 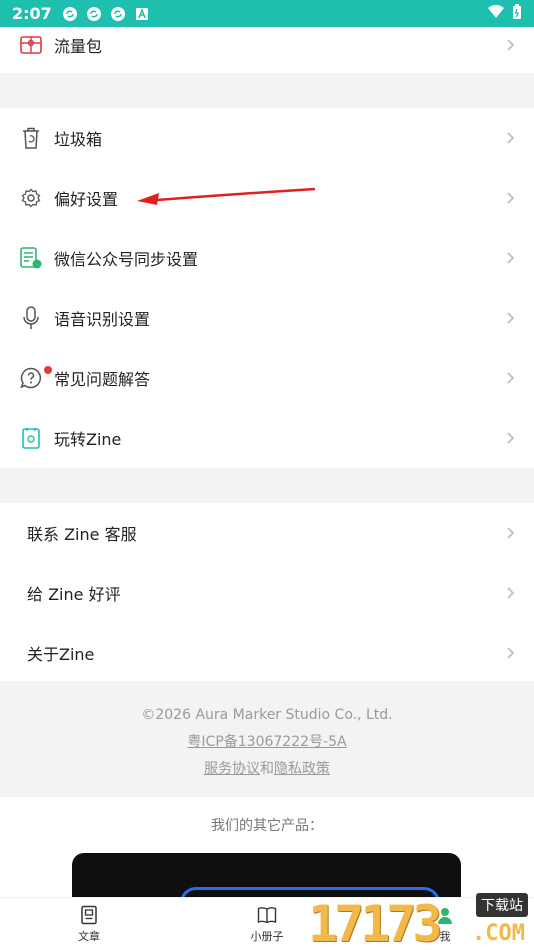 What do you see at coordinates (267, 318) in the screenshot?
I see `menu-item-voice-recognition: 语音识别设置` at bounding box center [267, 318].